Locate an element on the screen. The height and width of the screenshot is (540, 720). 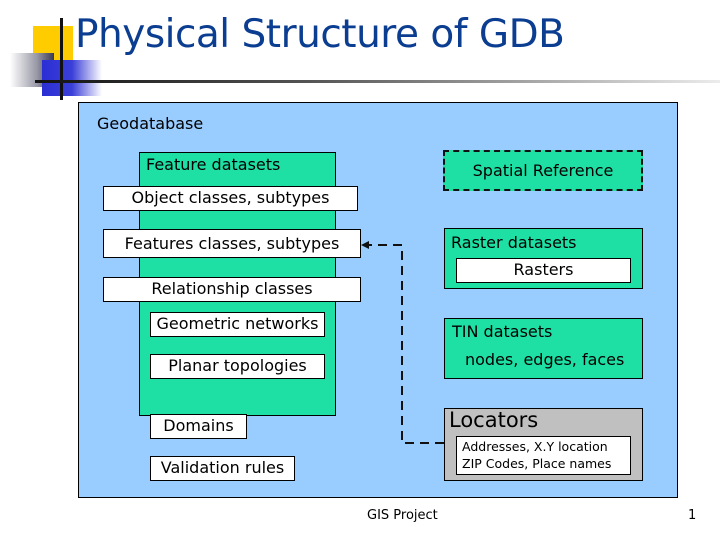
locator-connector is located at coordinates (402, 342).